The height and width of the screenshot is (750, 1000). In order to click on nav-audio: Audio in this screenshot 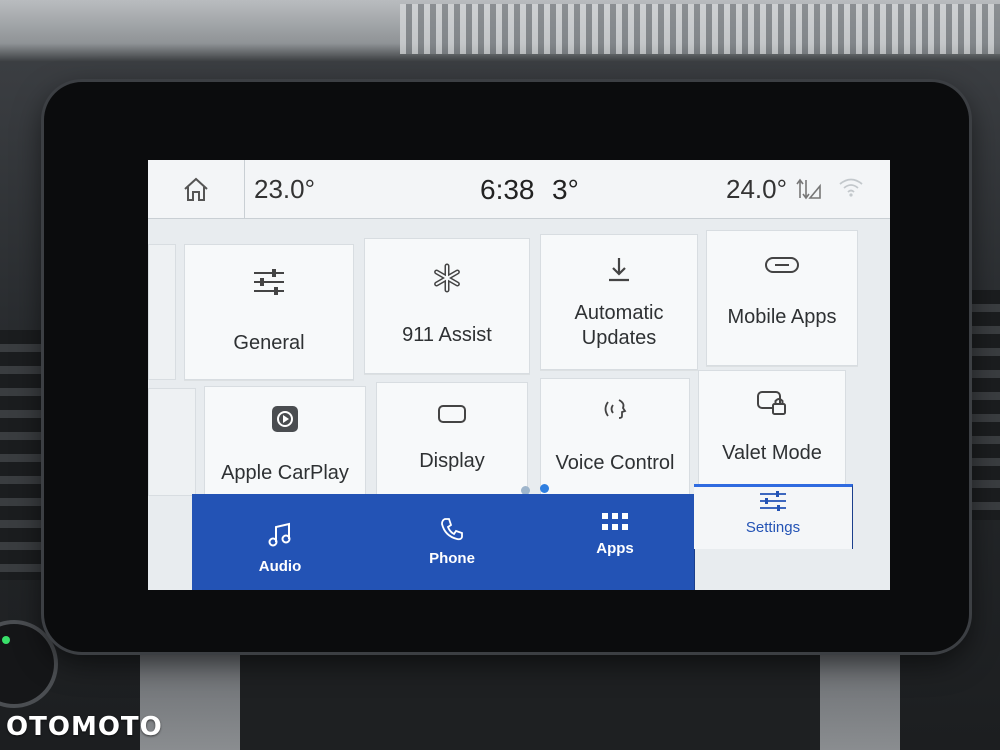, I will do `click(280, 542)`.